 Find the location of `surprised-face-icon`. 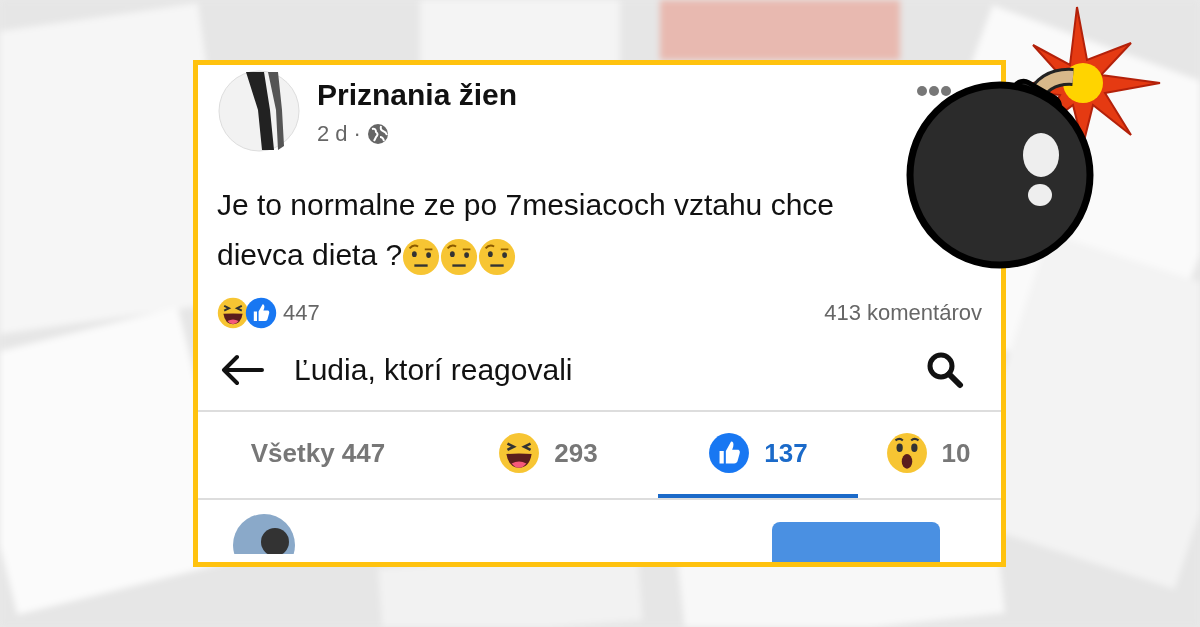

surprised-face-icon is located at coordinates (906, 453).